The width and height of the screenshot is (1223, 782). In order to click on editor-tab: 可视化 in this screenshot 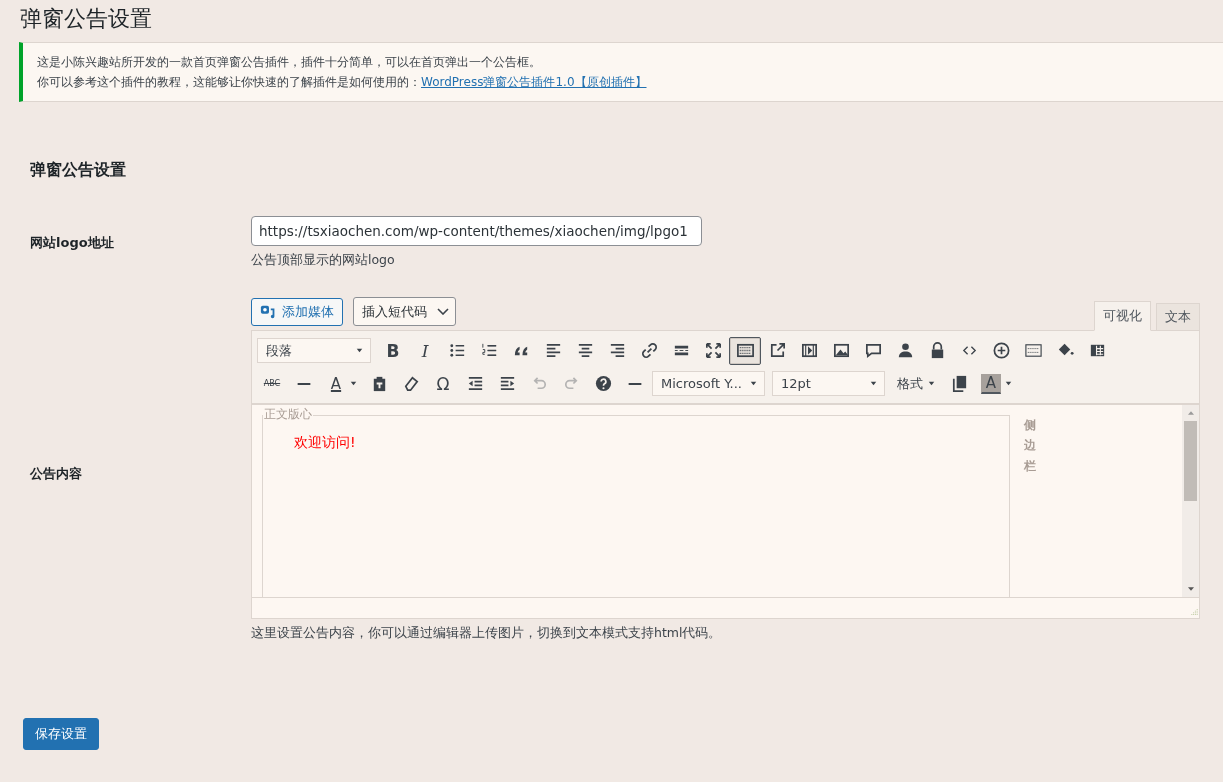, I will do `click(1122, 316)`.